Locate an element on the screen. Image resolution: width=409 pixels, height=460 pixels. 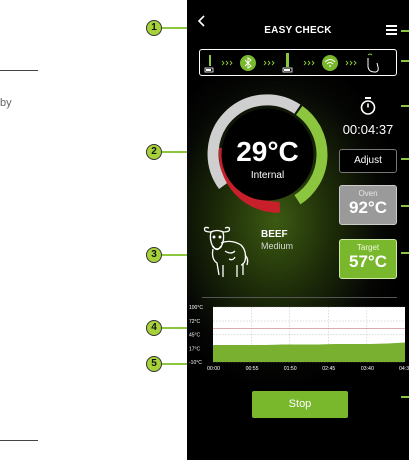
target-value: 57°C is located at coordinates (368, 261).